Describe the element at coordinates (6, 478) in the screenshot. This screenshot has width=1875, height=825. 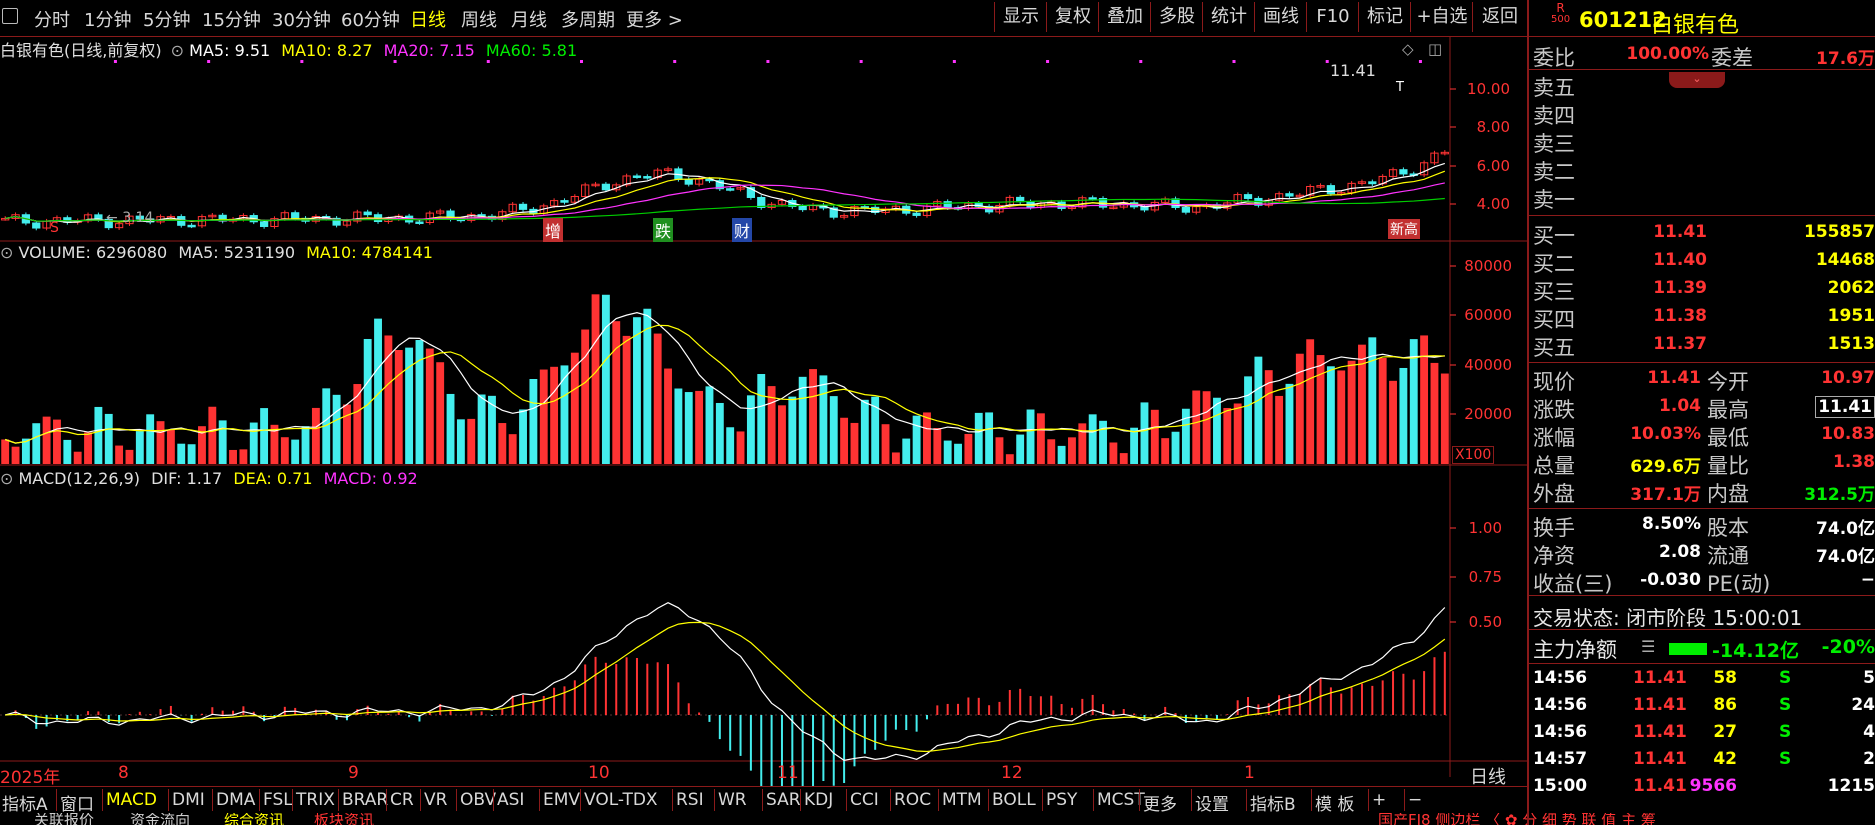
I see `macd-toggle-icon: ⊙` at that location.